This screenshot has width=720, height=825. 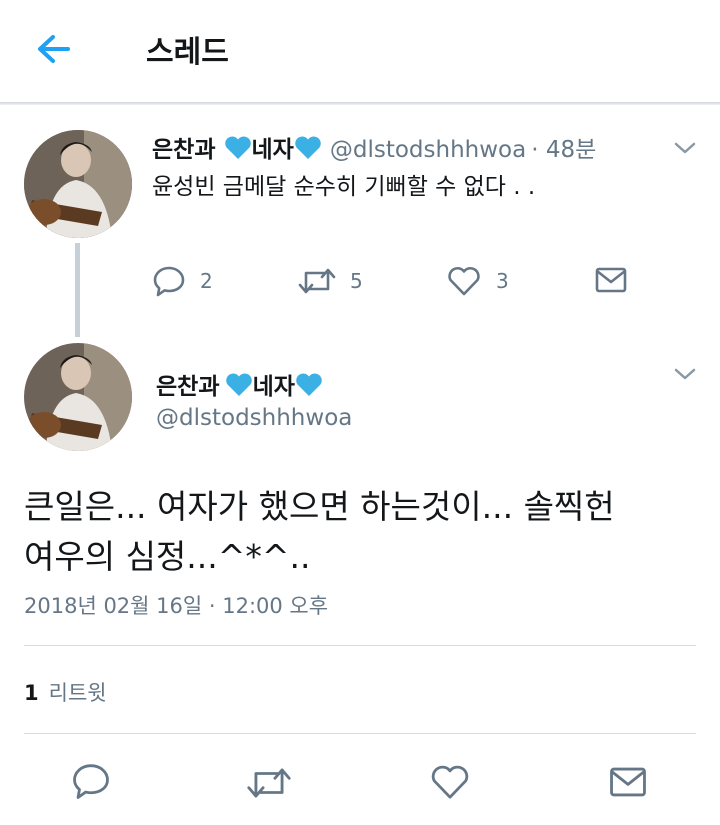 What do you see at coordinates (77, 290) in the screenshot?
I see `thread-connector` at bounding box center [77, 290].